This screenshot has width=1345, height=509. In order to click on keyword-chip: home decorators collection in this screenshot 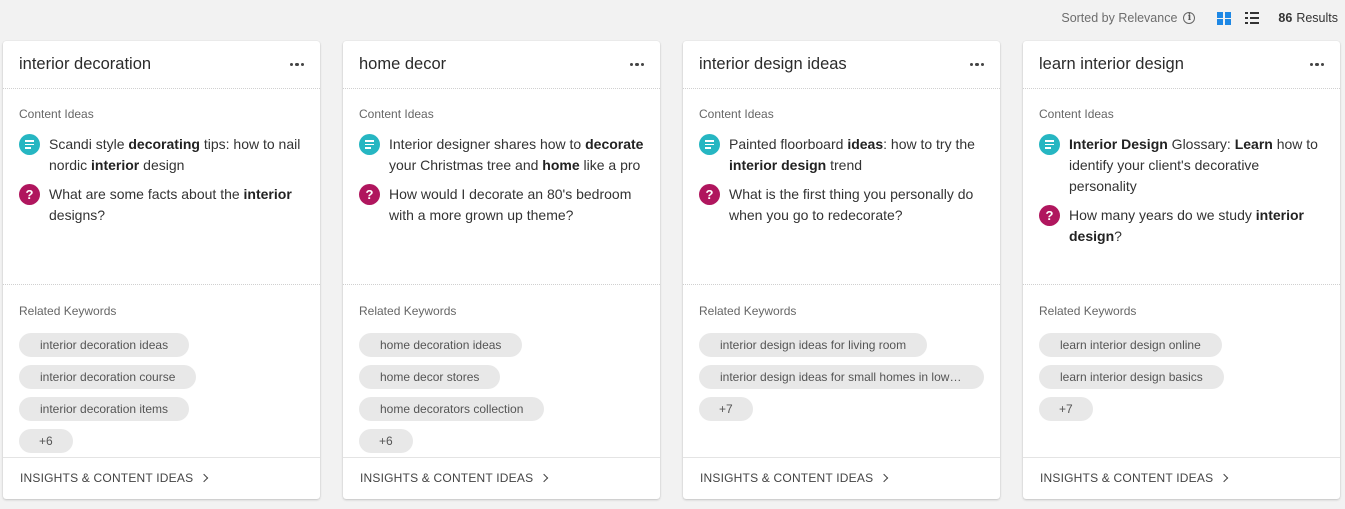, I will do `click(452, 409)`.